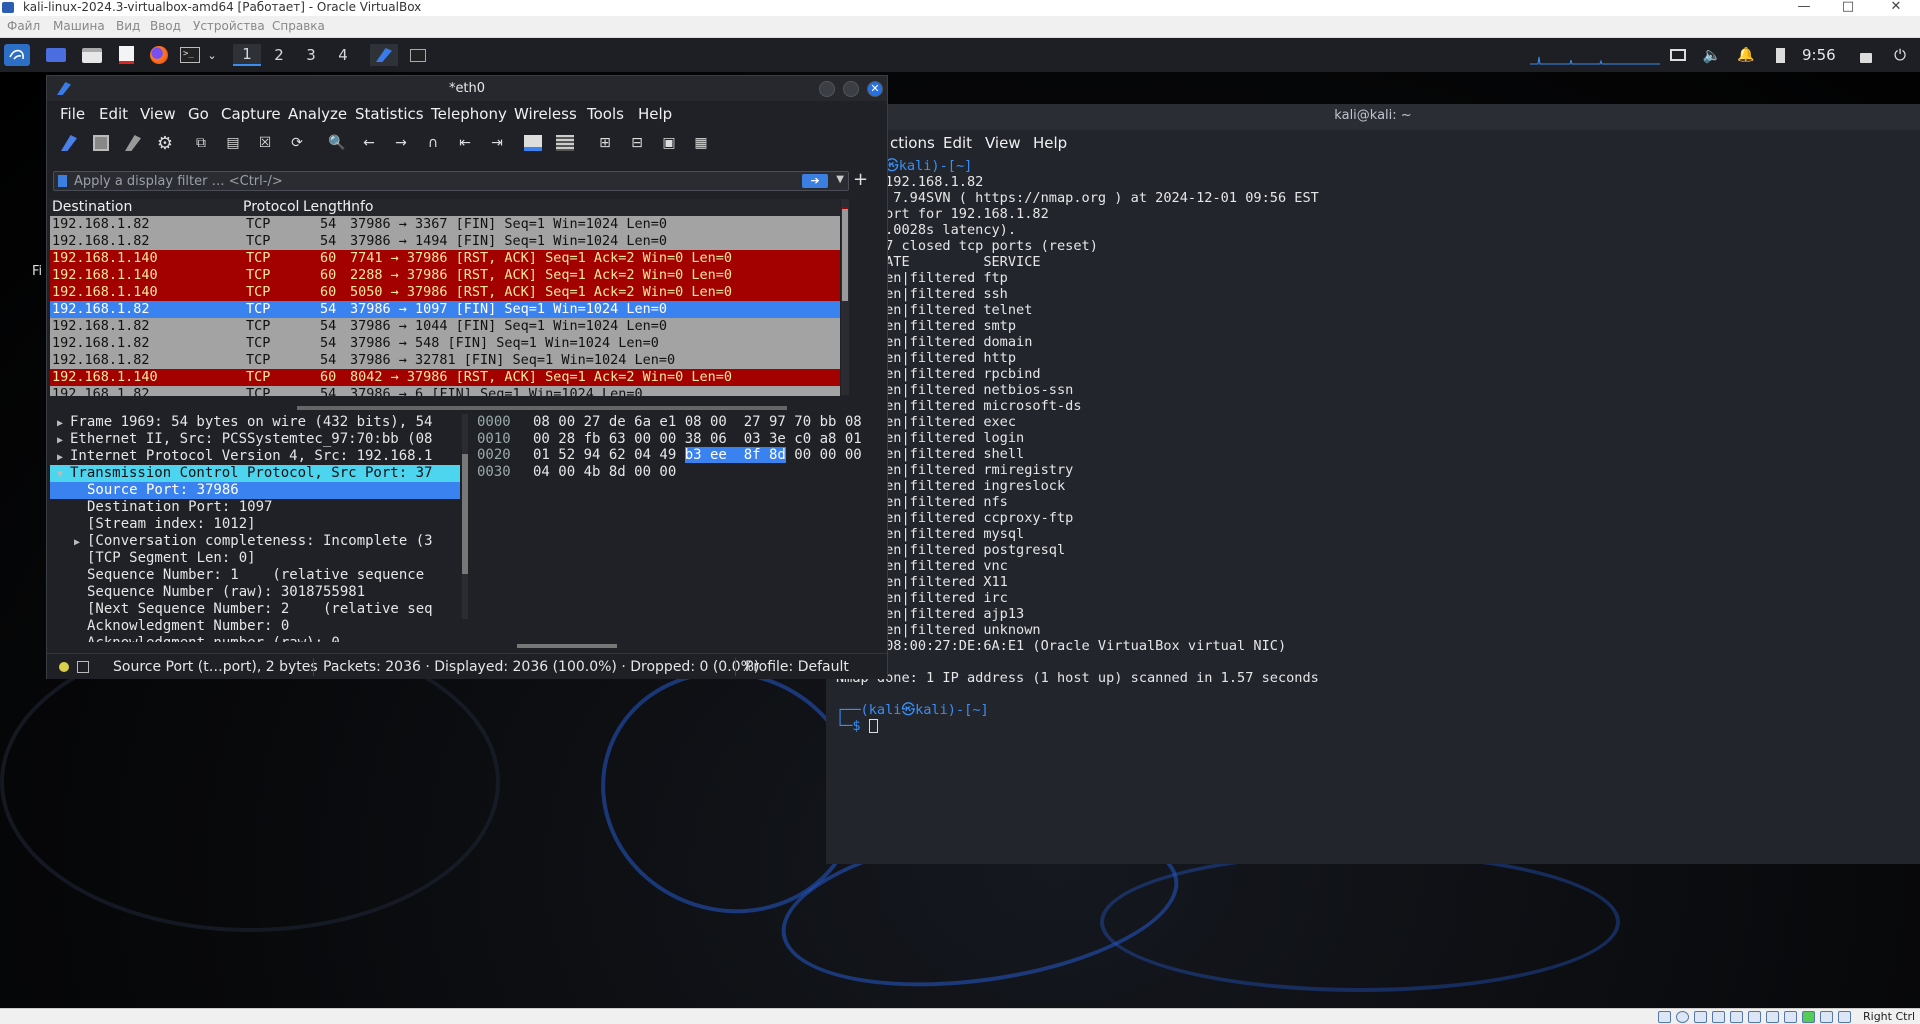  Describe the element at coordinates (1804, 7) in the screenshot. I see `minimize-icon: —` at that location.